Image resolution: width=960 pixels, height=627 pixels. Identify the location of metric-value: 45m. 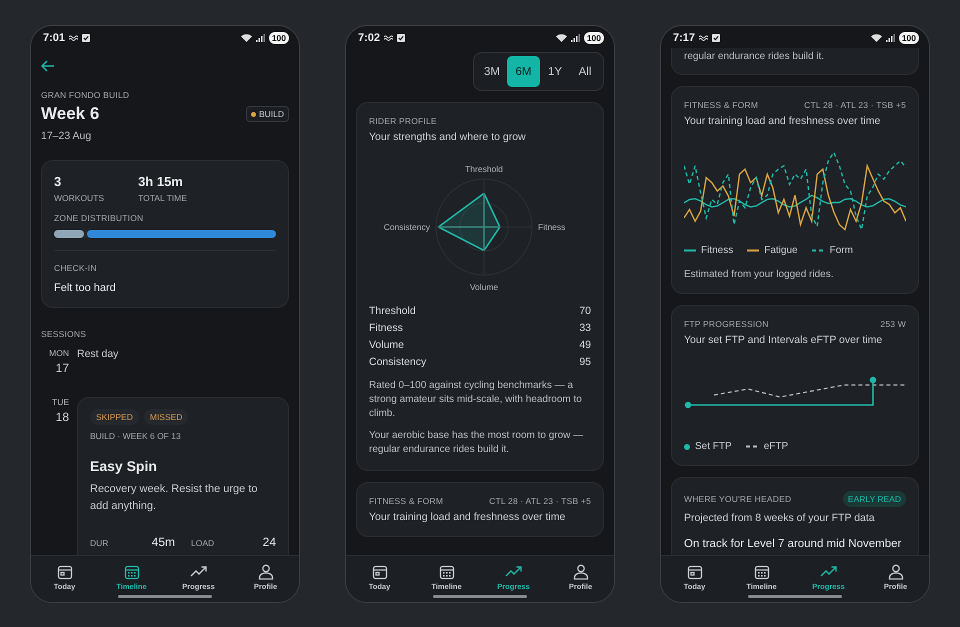
(163, 542).